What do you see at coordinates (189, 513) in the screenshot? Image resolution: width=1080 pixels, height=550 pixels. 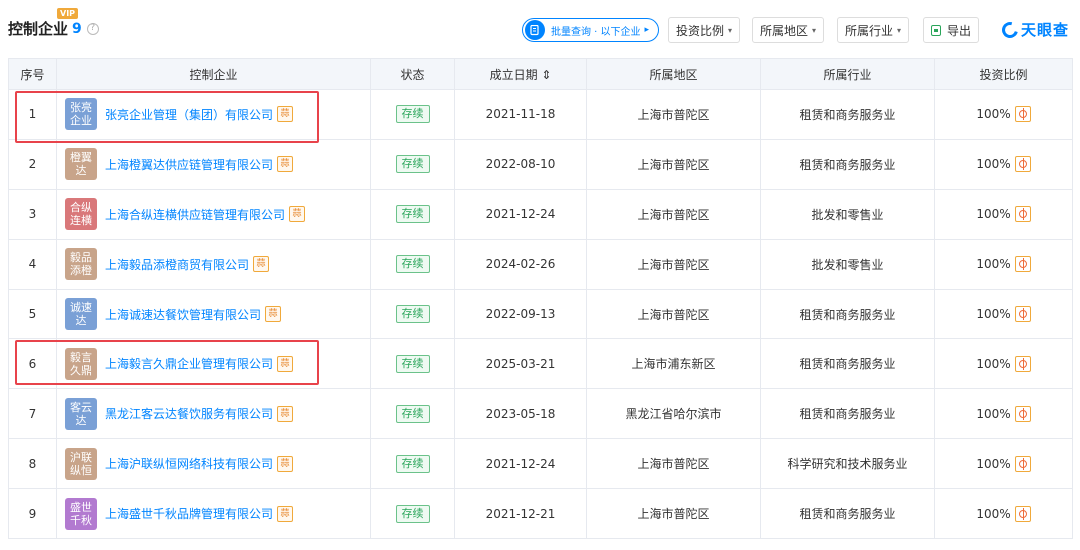 I see `company-name-link: 上海盛世千秋品牌管理有限公司` at bounding box center [189, 513].